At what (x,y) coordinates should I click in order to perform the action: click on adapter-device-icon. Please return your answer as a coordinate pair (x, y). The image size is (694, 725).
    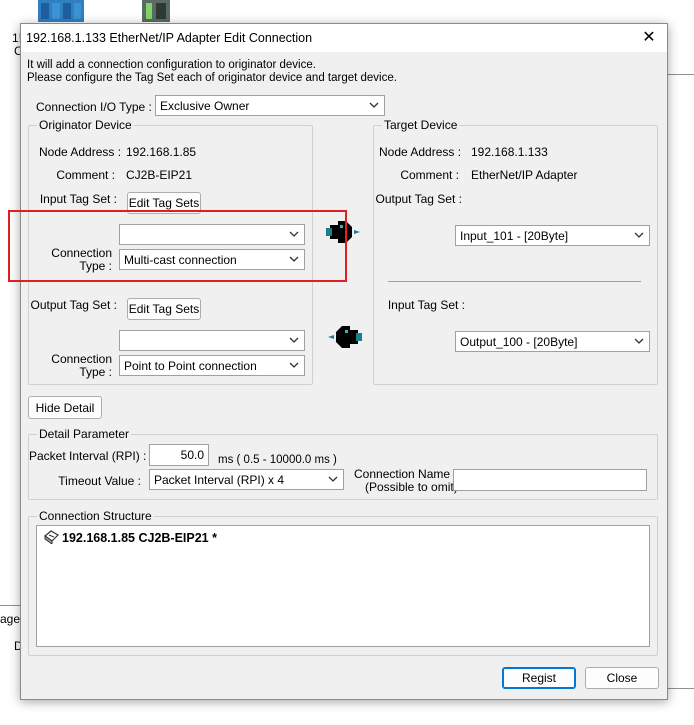
    Looking at the image, I should click on (156, 11).